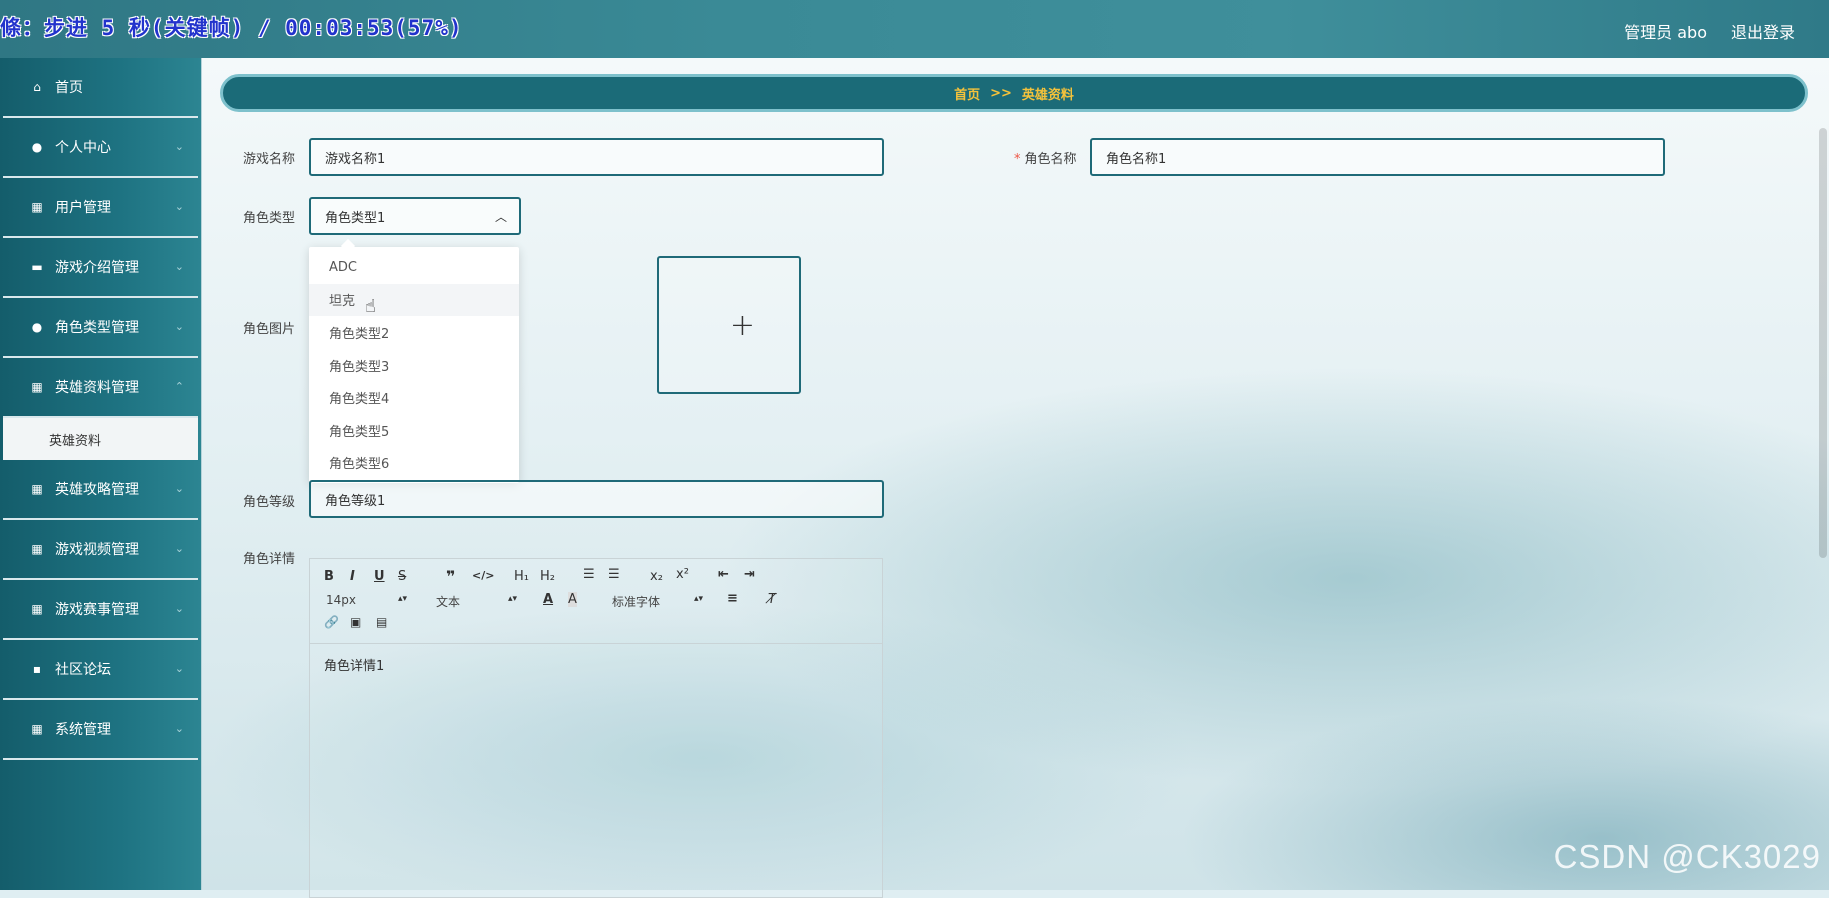 This screenshot has height=898, width=1829. What do you see at coordinates (329, 576) in the screenshot?
I see `bold-icon: B` at bounding box center [329, 576].